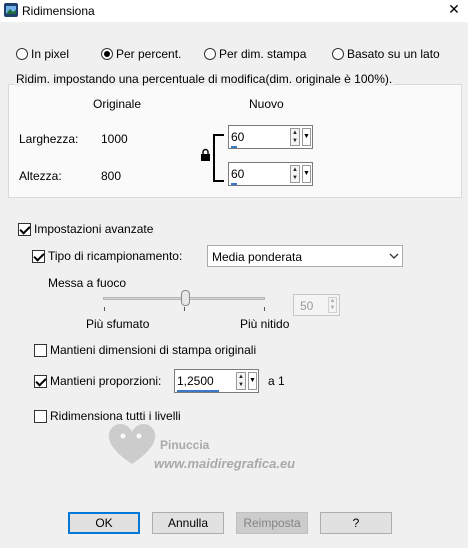 This screenshot has height=548, width=468. Describe the element at coordinates (258, 174) in the screenshot. I see `height-new-input` at that location.